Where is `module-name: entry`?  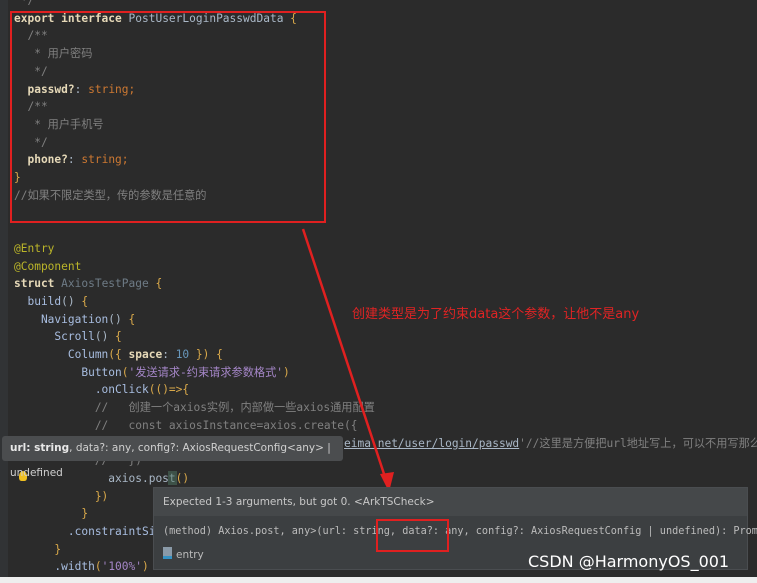 module-name: entry is located at coordinates (190, 555).